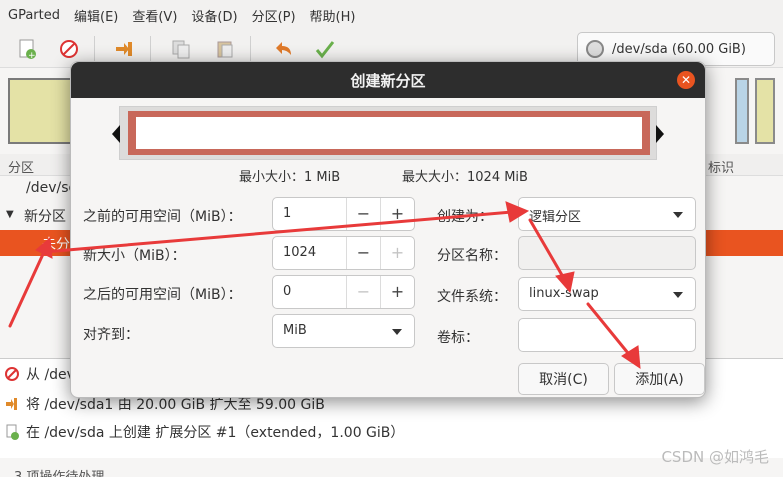  What do you see at coordinates (12, 432) in the screenshot?
I see `new-partition-icon` at bounding box center [12, 432].